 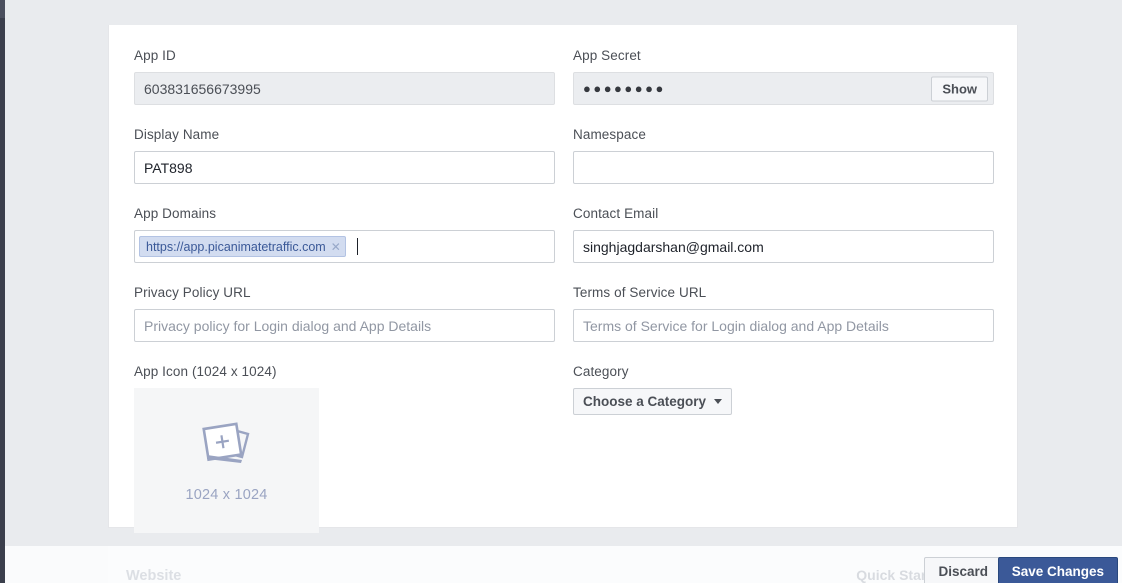 What do you see at coordinates (959, 88) in the screenshot?
I see `show-secret-button: Show` at bounding box center [959, 88].